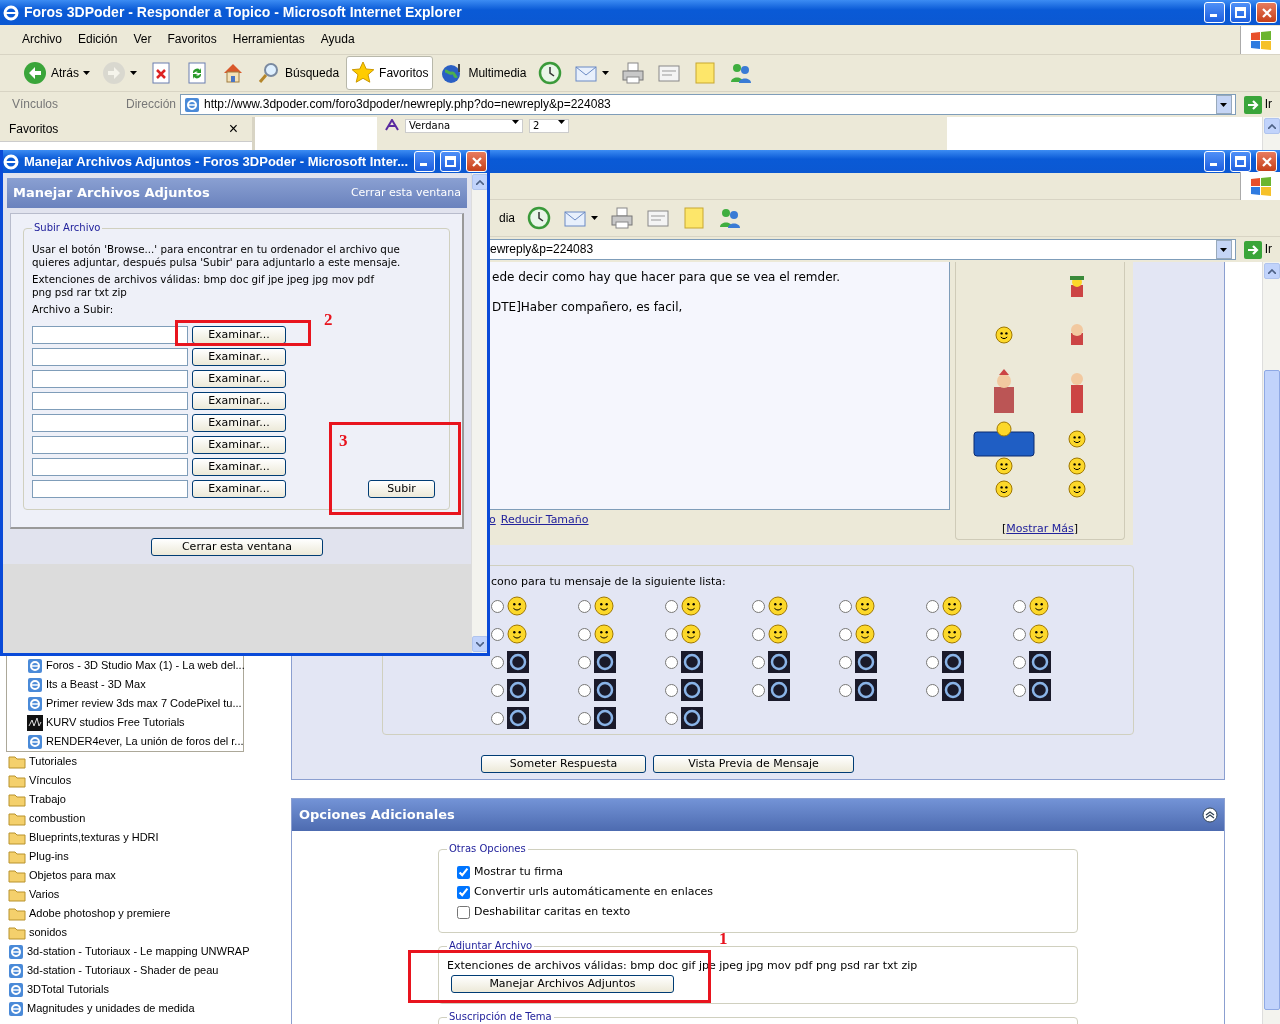 This screenshot has height=1024, width=1280. What do you see at coordinates (708, 104) in the screenshot?
I see `address-field: http://www.3dpoder.com/foro3dpoder/newreply.php?do=newreply&p=224083` at bounding box center [708, 104].